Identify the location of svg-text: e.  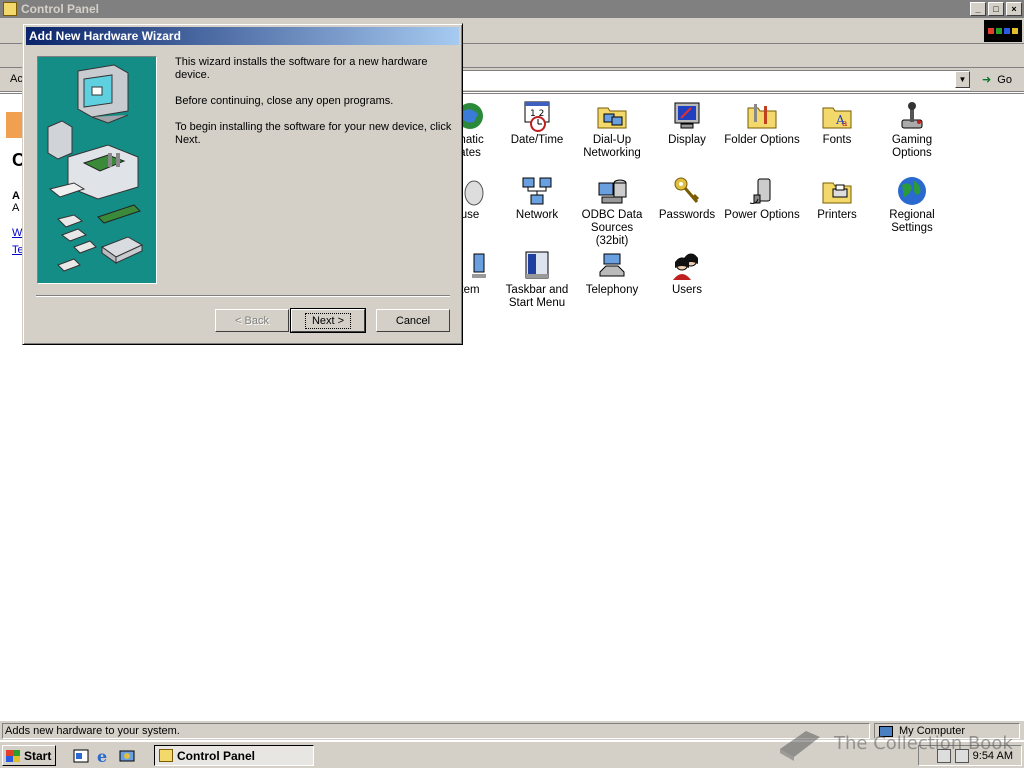
(102, 756).